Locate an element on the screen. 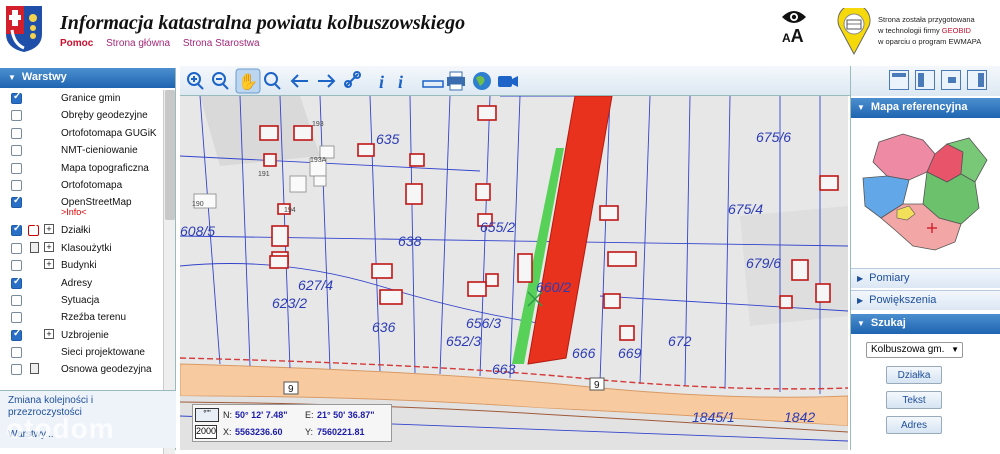 This screenshot has height=454, width=1000. pomiary-section: ▶ Pomiary is located at coordinates (925, 278).